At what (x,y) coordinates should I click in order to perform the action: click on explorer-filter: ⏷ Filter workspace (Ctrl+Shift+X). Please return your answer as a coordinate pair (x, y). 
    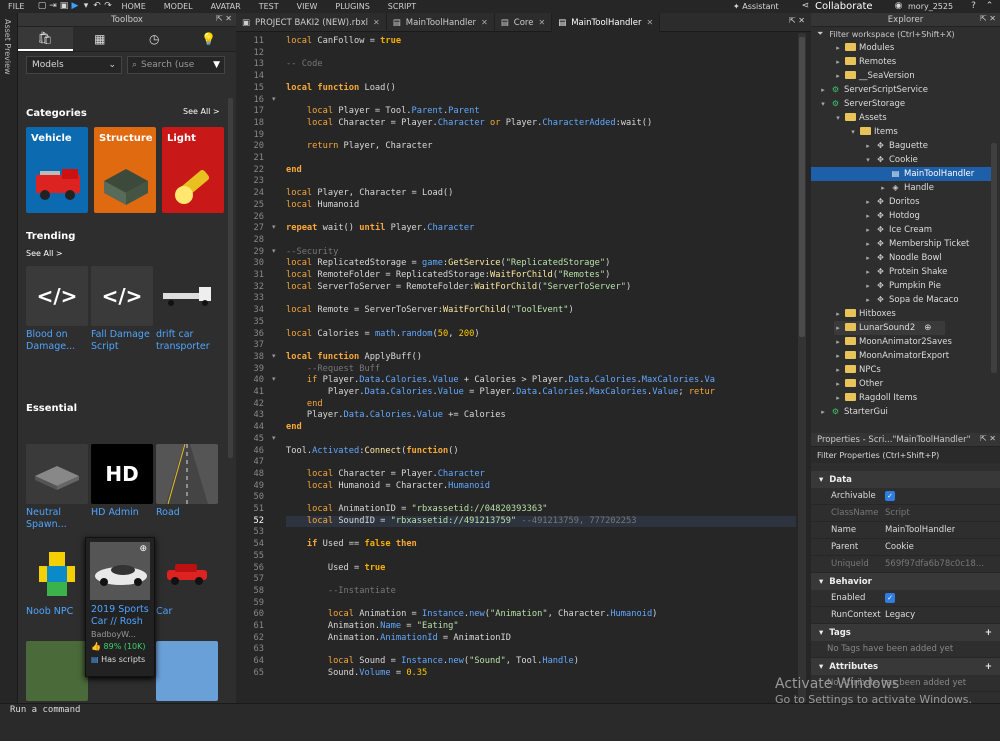
    Looking at the image, I should click on (905, 34).